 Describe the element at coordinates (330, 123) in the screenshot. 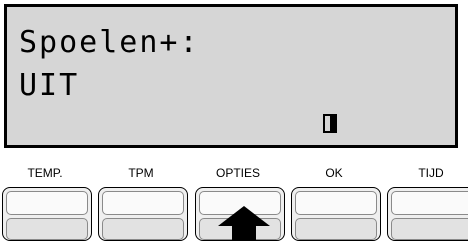

I see `block-cursor-icon` at that location.